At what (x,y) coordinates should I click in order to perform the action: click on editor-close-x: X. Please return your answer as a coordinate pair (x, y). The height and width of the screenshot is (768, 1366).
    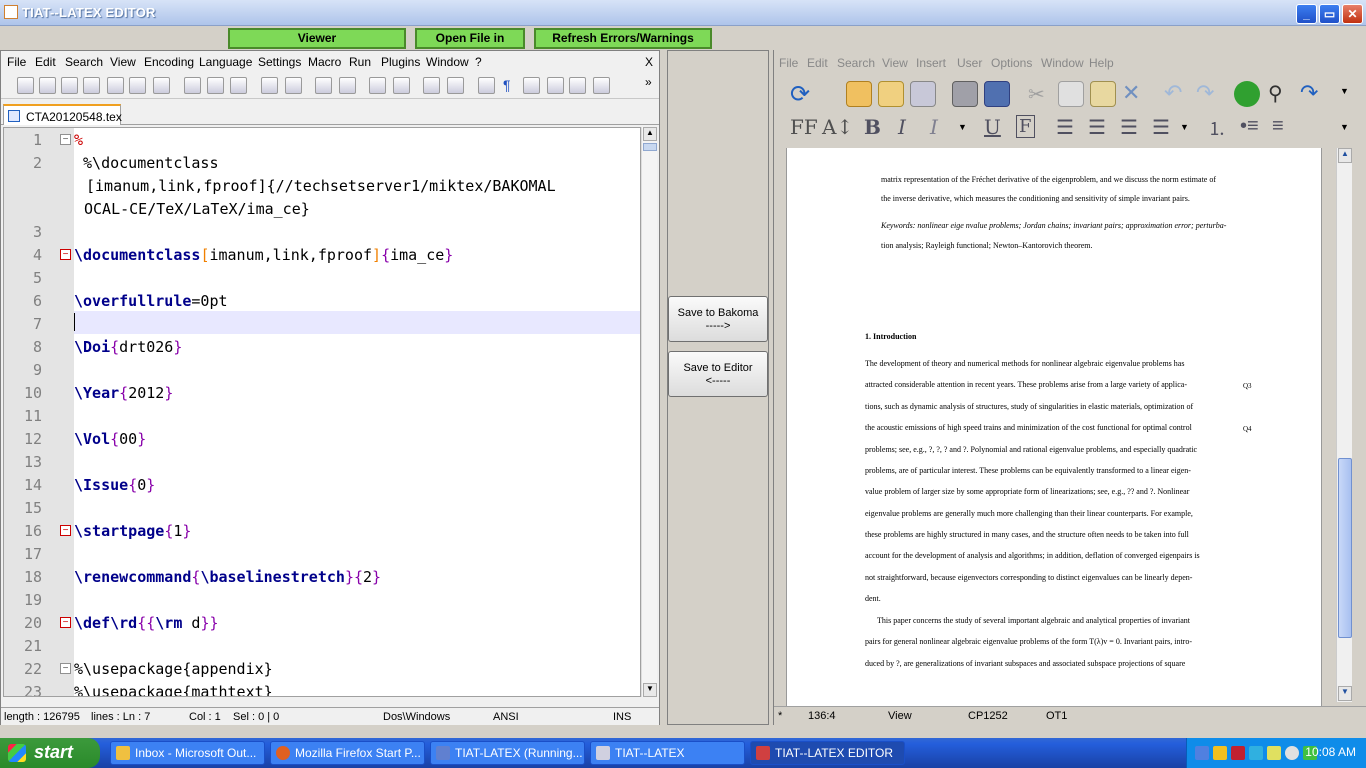
    Looking at the image, I should click on (649, 62).